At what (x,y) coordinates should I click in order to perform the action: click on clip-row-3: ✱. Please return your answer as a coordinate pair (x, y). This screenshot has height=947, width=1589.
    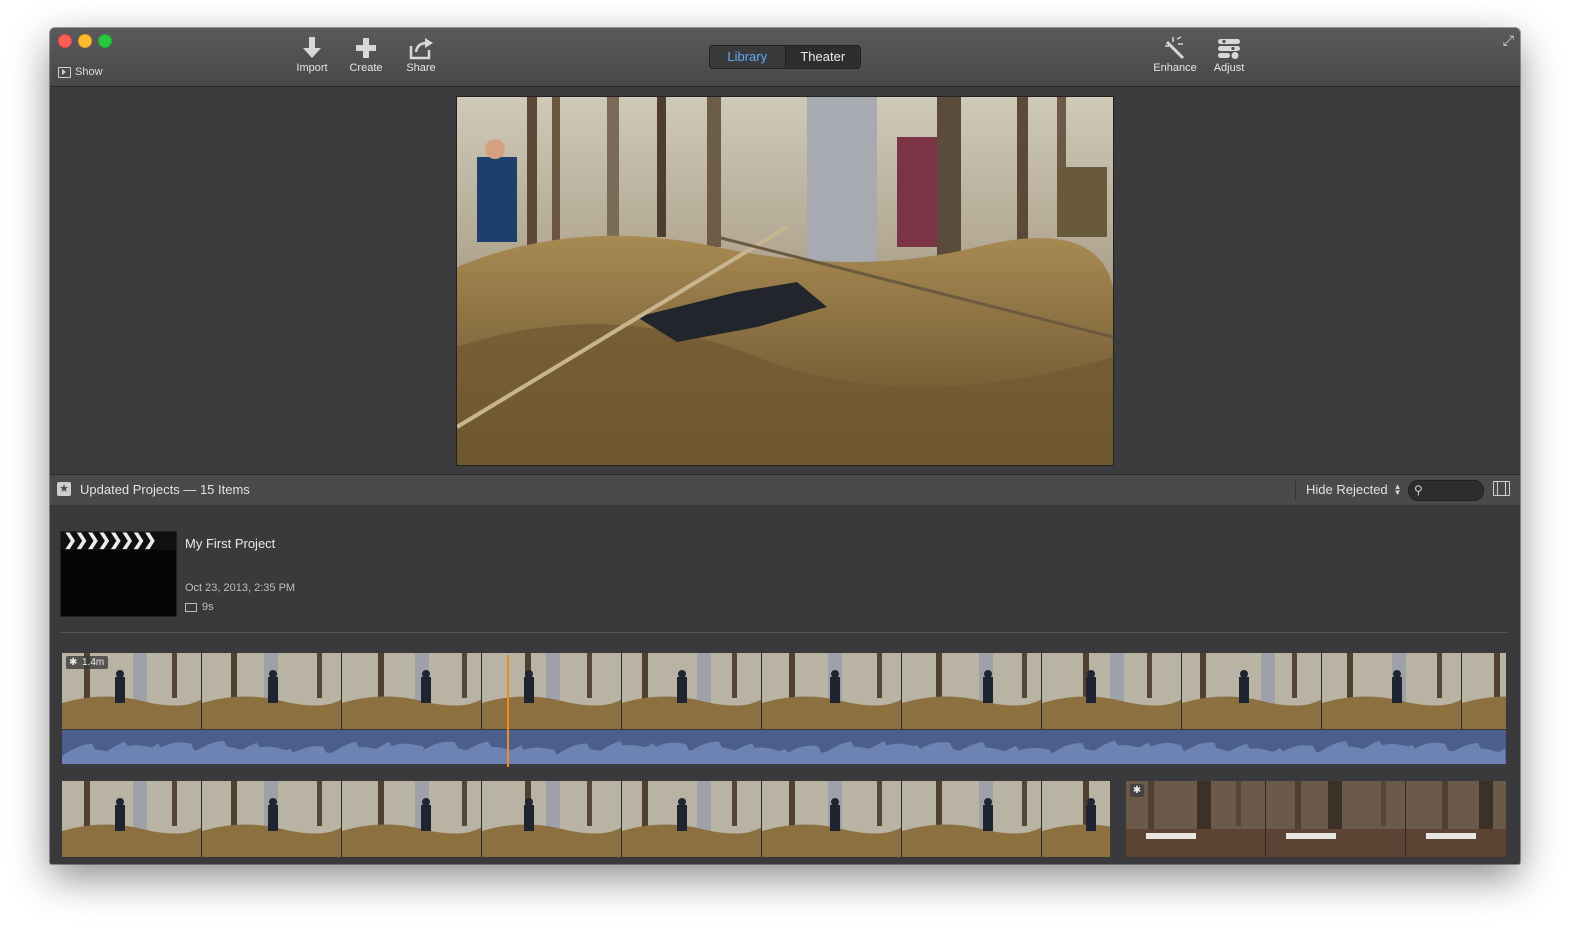
    Looking at the image, I should click on (1316, 822).